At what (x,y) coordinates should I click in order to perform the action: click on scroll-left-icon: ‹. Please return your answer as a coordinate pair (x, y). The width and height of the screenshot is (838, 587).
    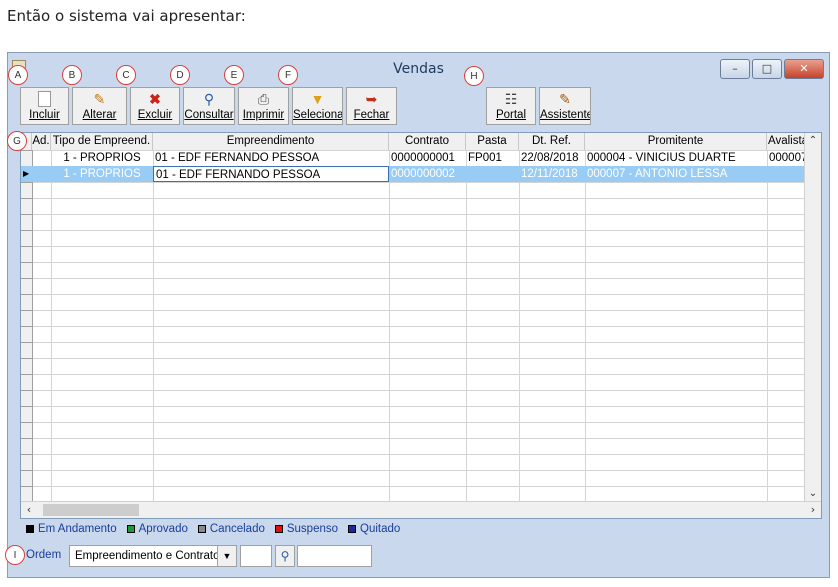
    Looking at the image, I should click on (29, 510).